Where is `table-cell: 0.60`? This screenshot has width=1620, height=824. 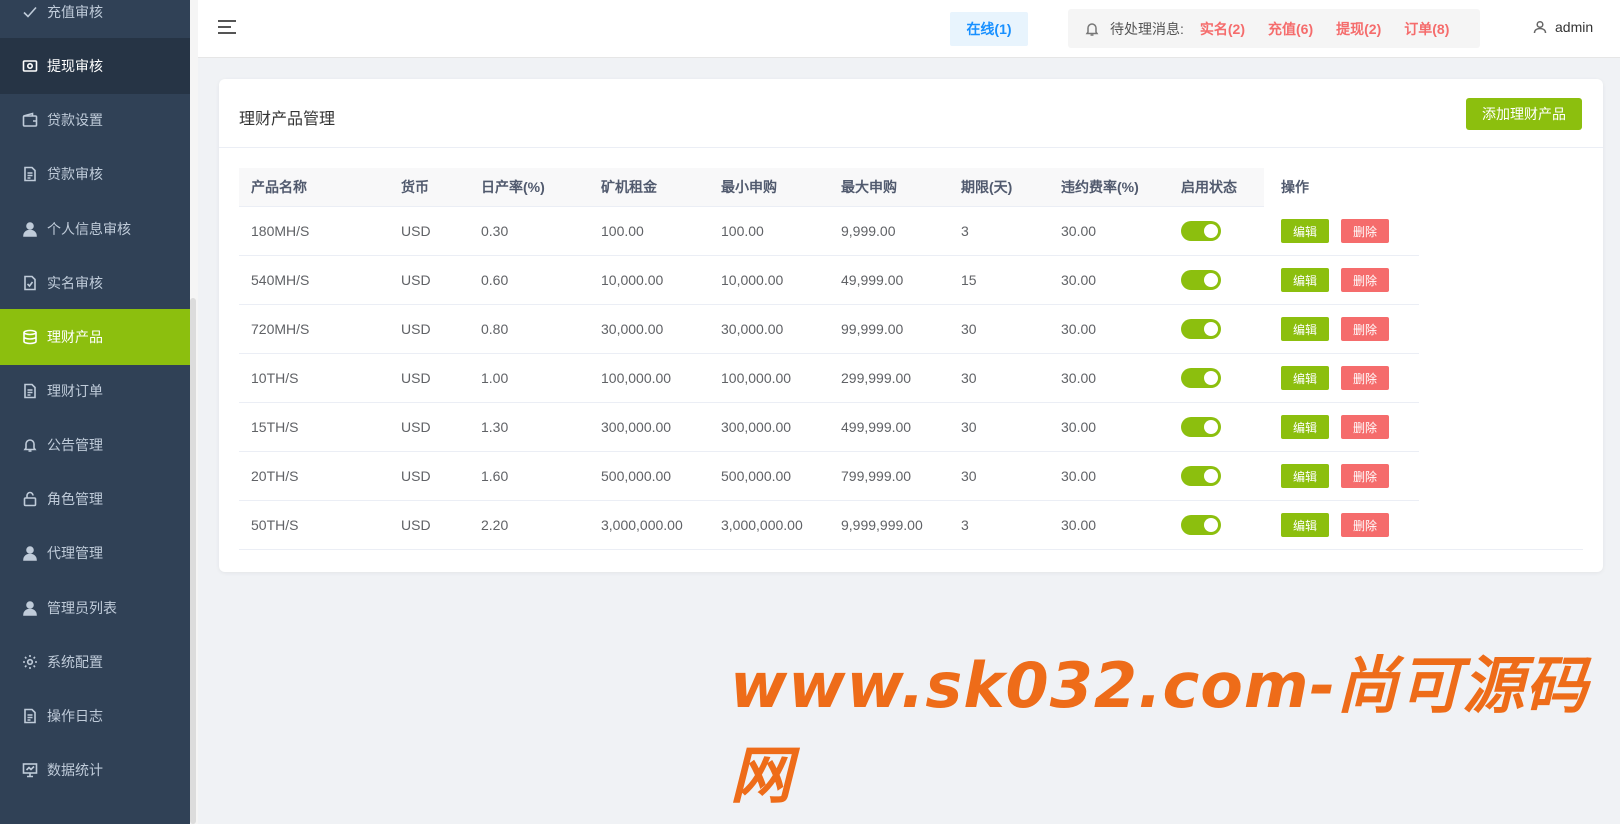
table-cell: 0.60 is located at coordinates (495, 280).